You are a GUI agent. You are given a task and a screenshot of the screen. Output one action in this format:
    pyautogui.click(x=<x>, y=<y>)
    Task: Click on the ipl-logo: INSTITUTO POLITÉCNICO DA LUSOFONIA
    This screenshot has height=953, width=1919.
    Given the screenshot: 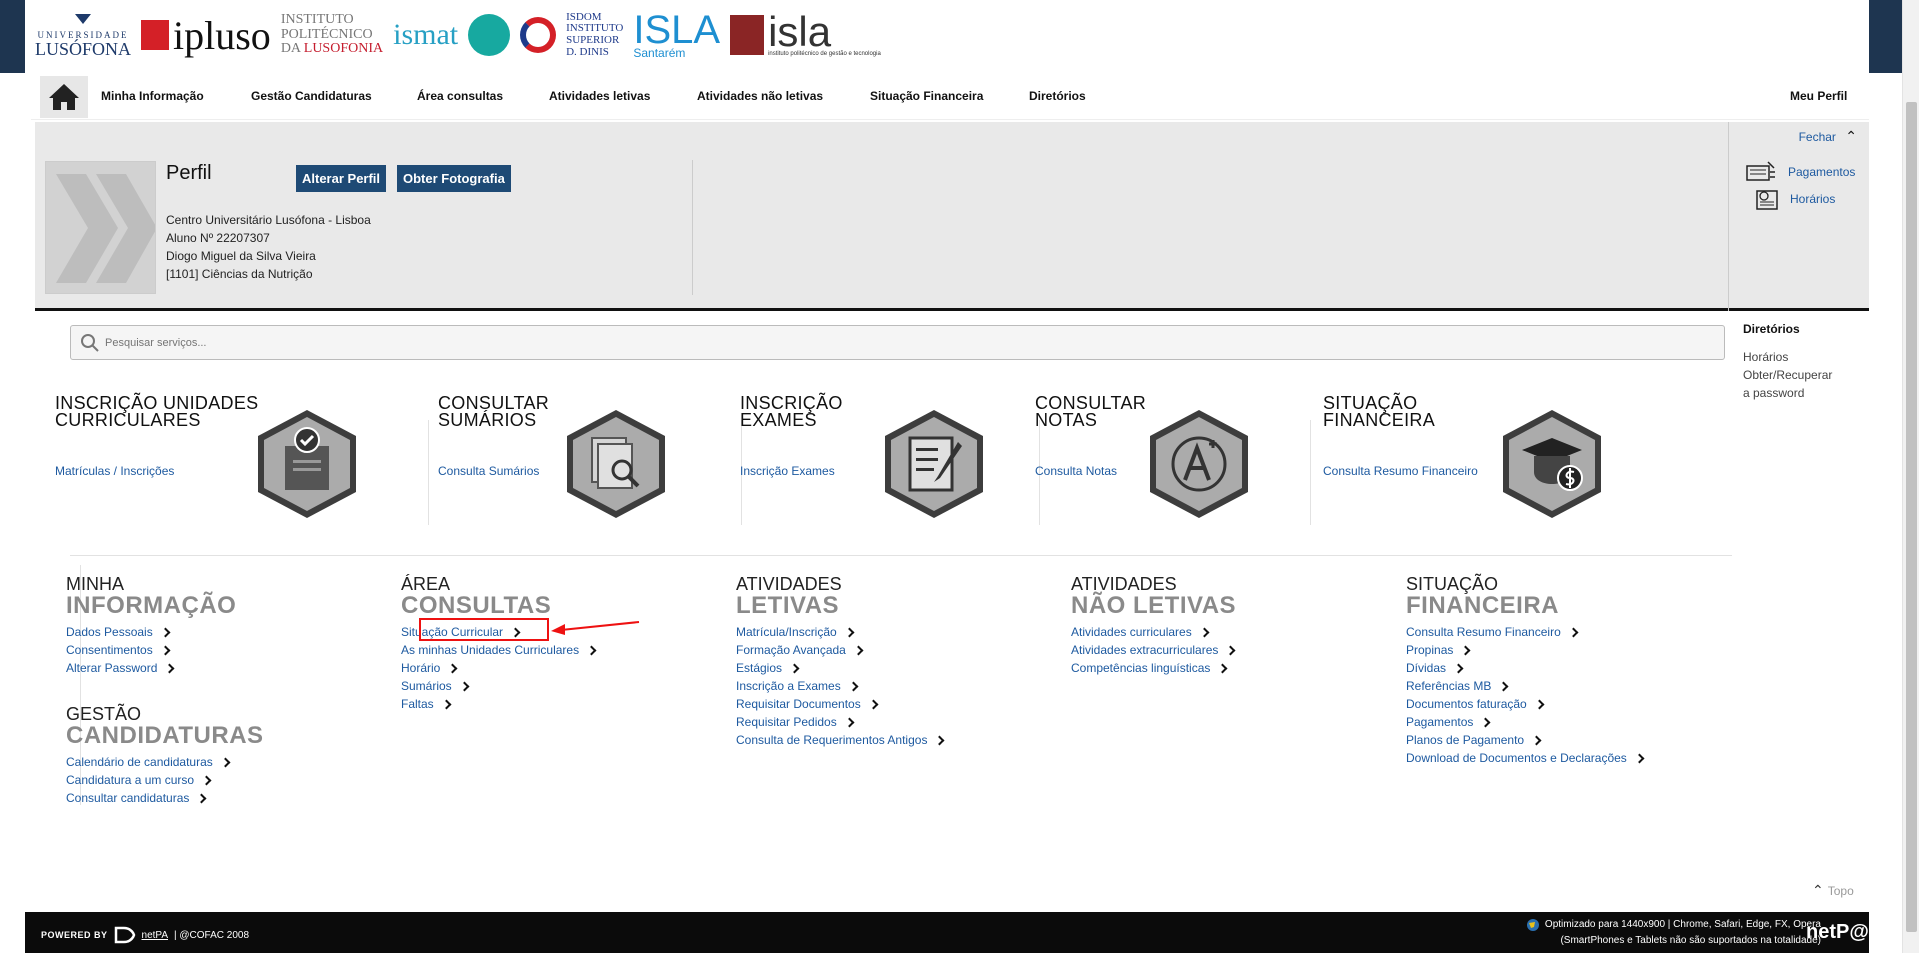 What is the action you would take?
    pyautogui.click(x=332, y=34)
    